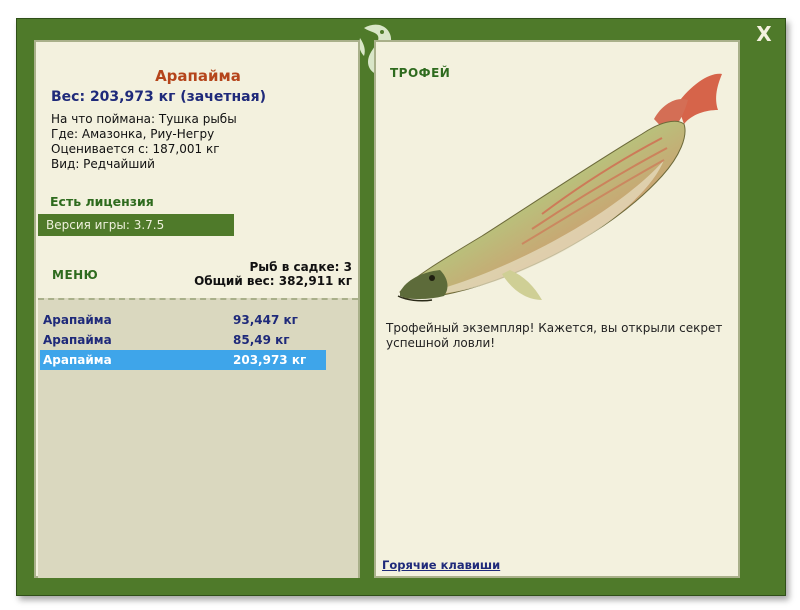 Image resolution: width=800 pixels, height=610 pixels. What do you see at coordinates (261, 340) in the screenshot?
I see `catch-item-weight: 85,49 кг` at bounding box center [261, 340].